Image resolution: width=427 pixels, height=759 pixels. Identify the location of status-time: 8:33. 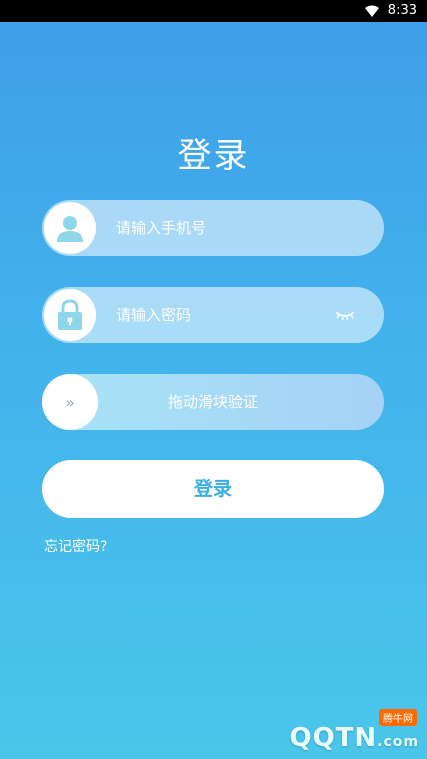
(402, 10).